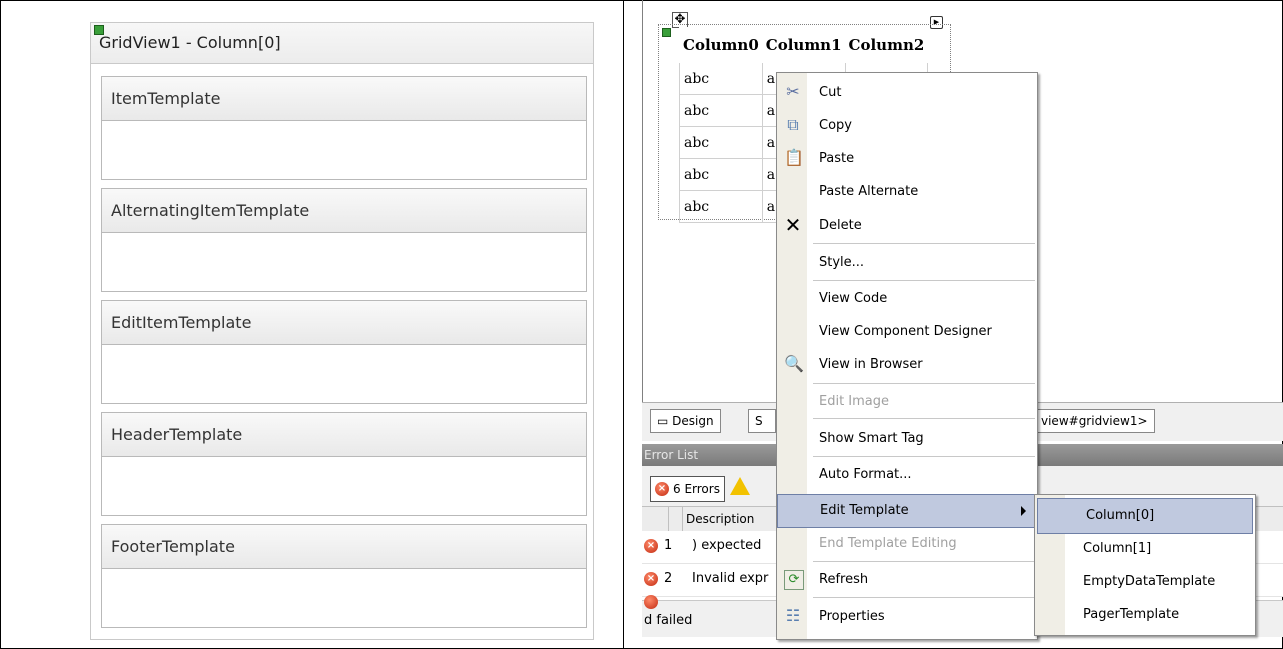 The width and height of the screenshot is (1283, 649). Describe the element at coordinates (177, 434) in the screenshot. I see `template-label: HeaderTemplate` at that location.